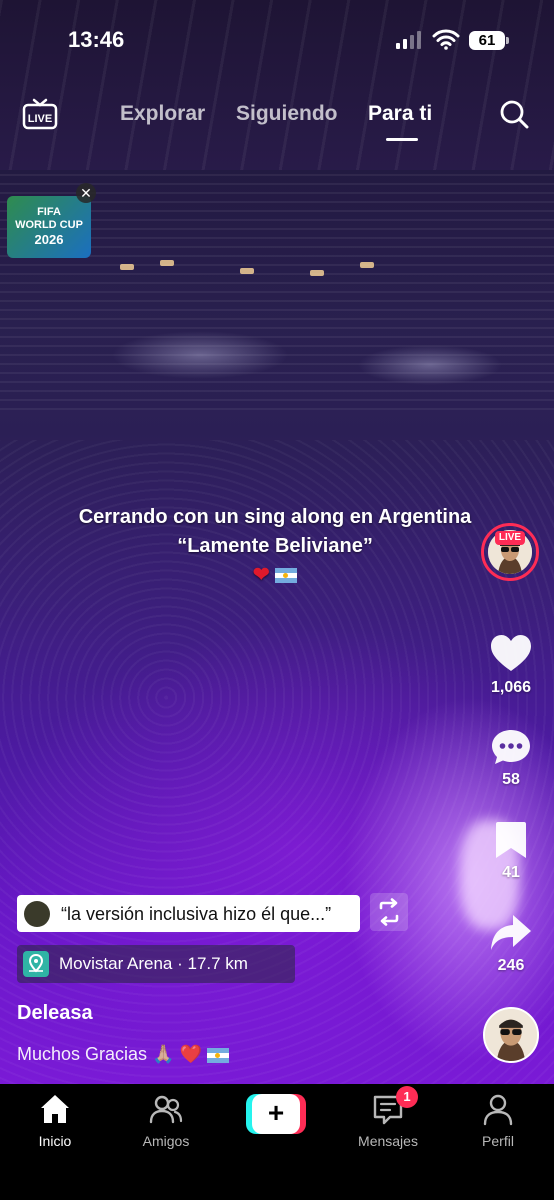 Image resolution: width=554 pixels, height=1200 pixels. I want to click on promo-line-2: WORLD CUP, so click(49, 225).